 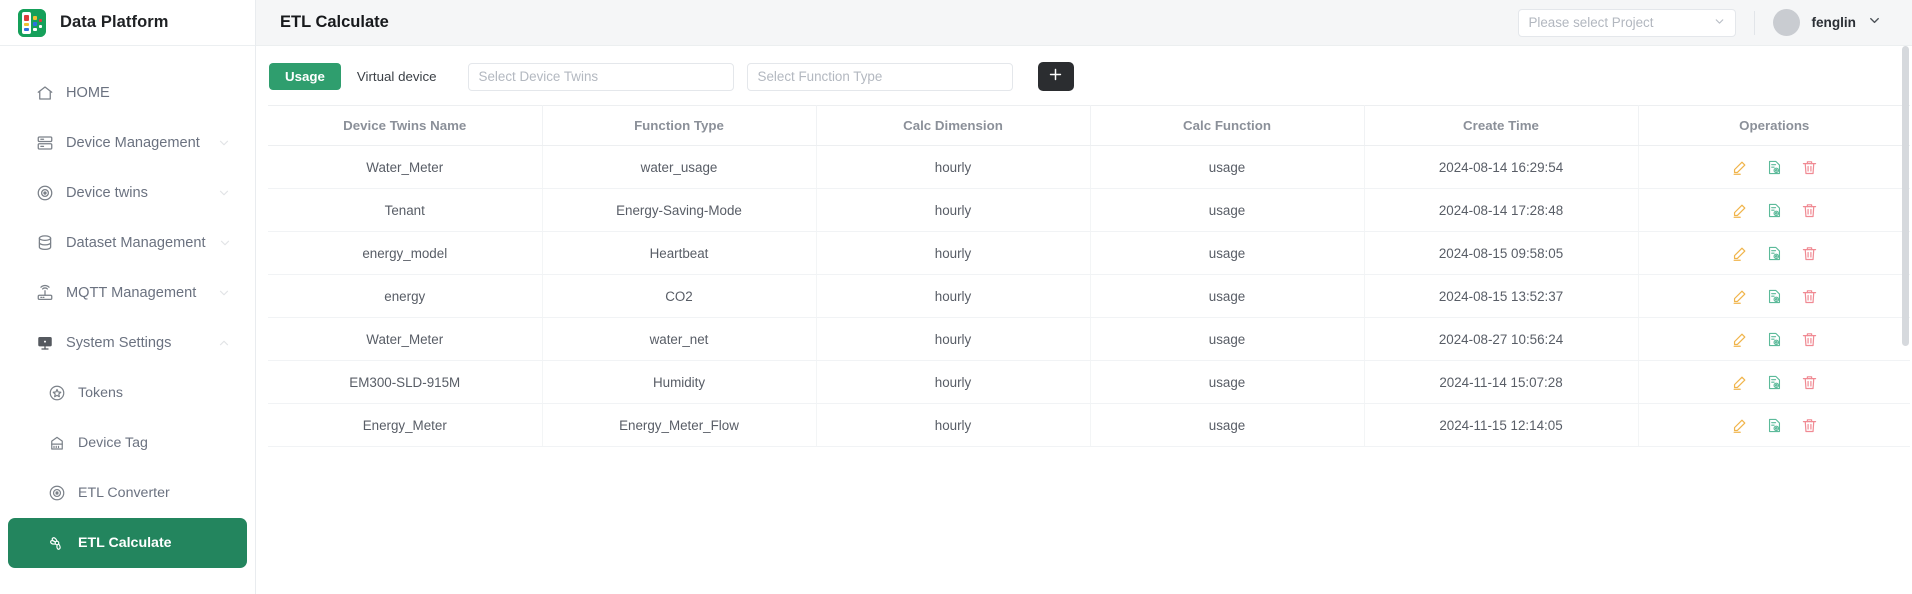 I want to click on converter-icon, so click(x=57, y=493).